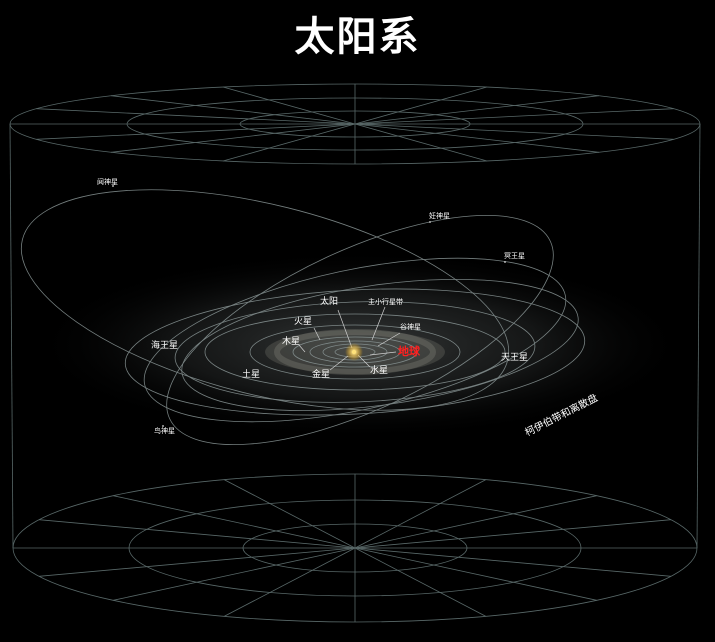 Image resolution: width=715 pixels, height=642 pixels. Describe the element at coordinates (291, 342) in the screenshot. I see `label-jupiter: 木星` at that location.